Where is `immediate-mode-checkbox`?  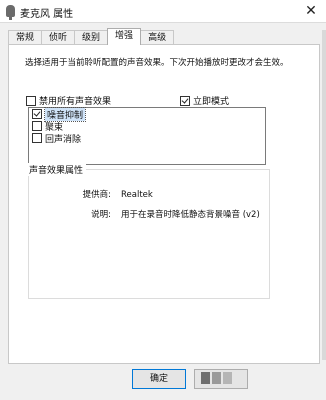 immediate-mode-checkbox is located at coordinates (185, 100).